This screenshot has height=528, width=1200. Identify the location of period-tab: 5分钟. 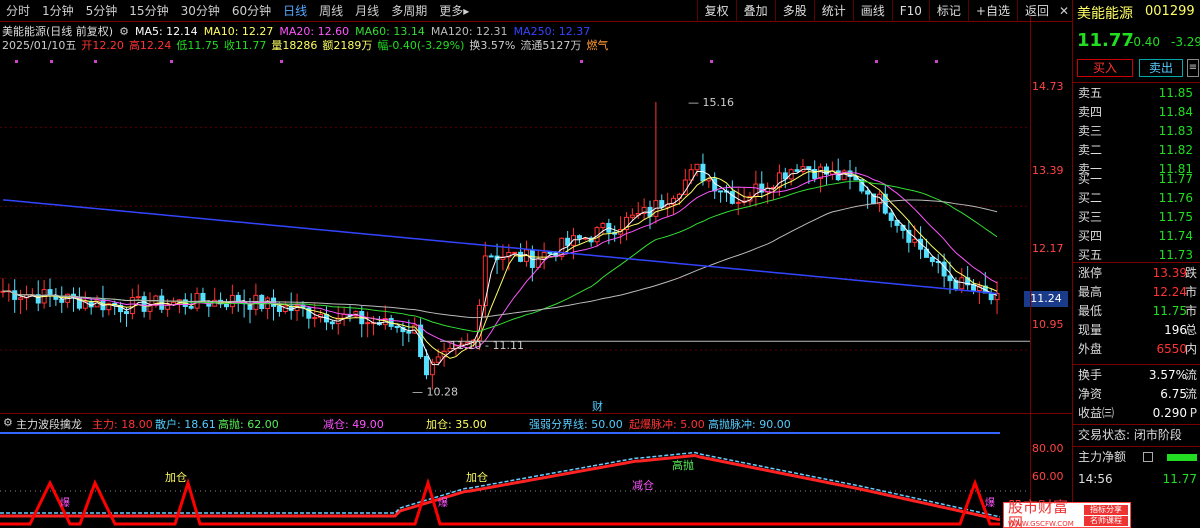
(102, 11).